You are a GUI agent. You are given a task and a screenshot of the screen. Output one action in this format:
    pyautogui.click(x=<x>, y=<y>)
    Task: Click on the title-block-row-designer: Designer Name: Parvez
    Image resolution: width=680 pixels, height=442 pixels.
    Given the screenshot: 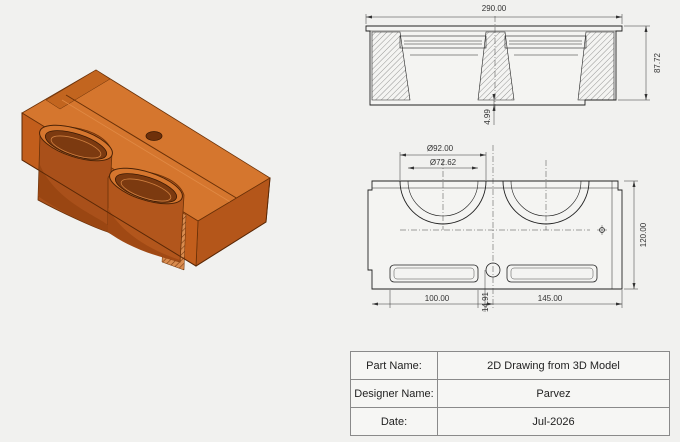 What is the action you would take?
    pyautogui.click(x=510, y=393)
    